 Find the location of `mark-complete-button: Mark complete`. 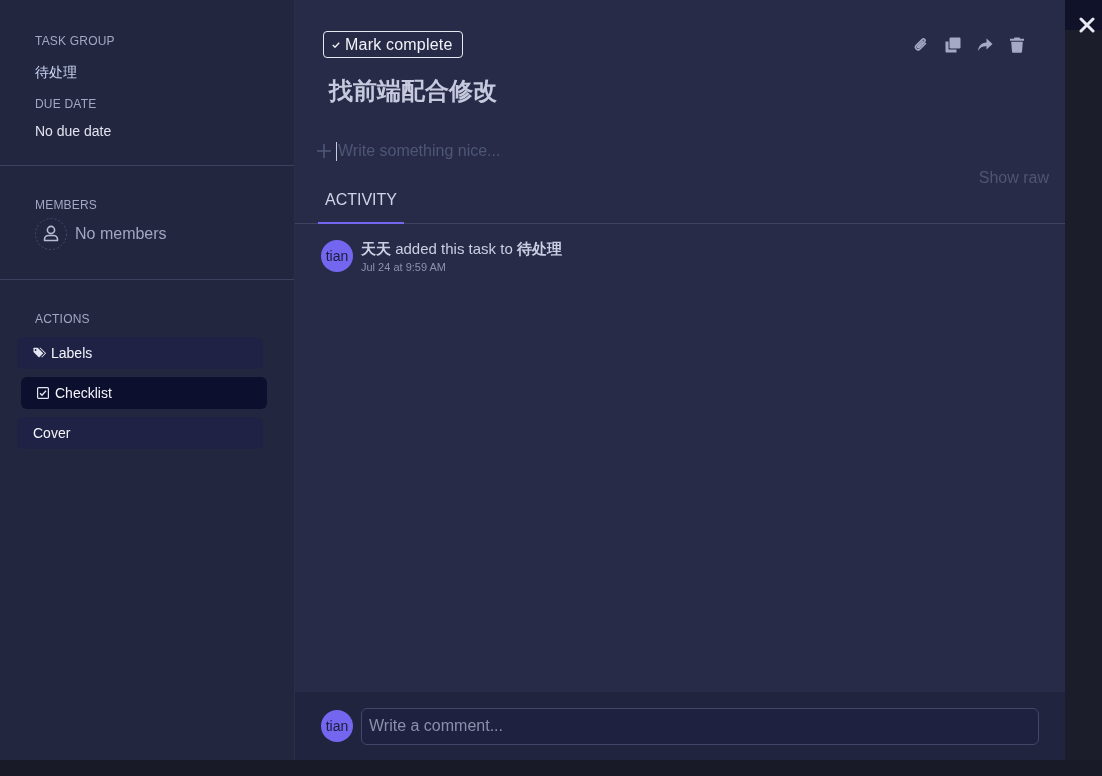

mark-complete-button: Mark complete is located at coordinates (393, 44).